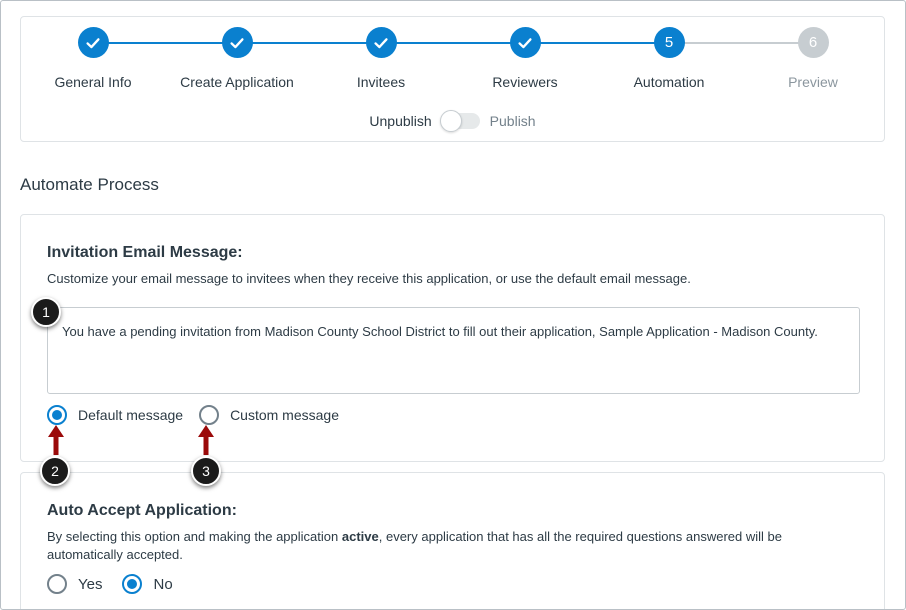  What do you see at coordinates (669, 82) in the screenshot?
I see `step-label: Automation` at bounding box center [669, 82].